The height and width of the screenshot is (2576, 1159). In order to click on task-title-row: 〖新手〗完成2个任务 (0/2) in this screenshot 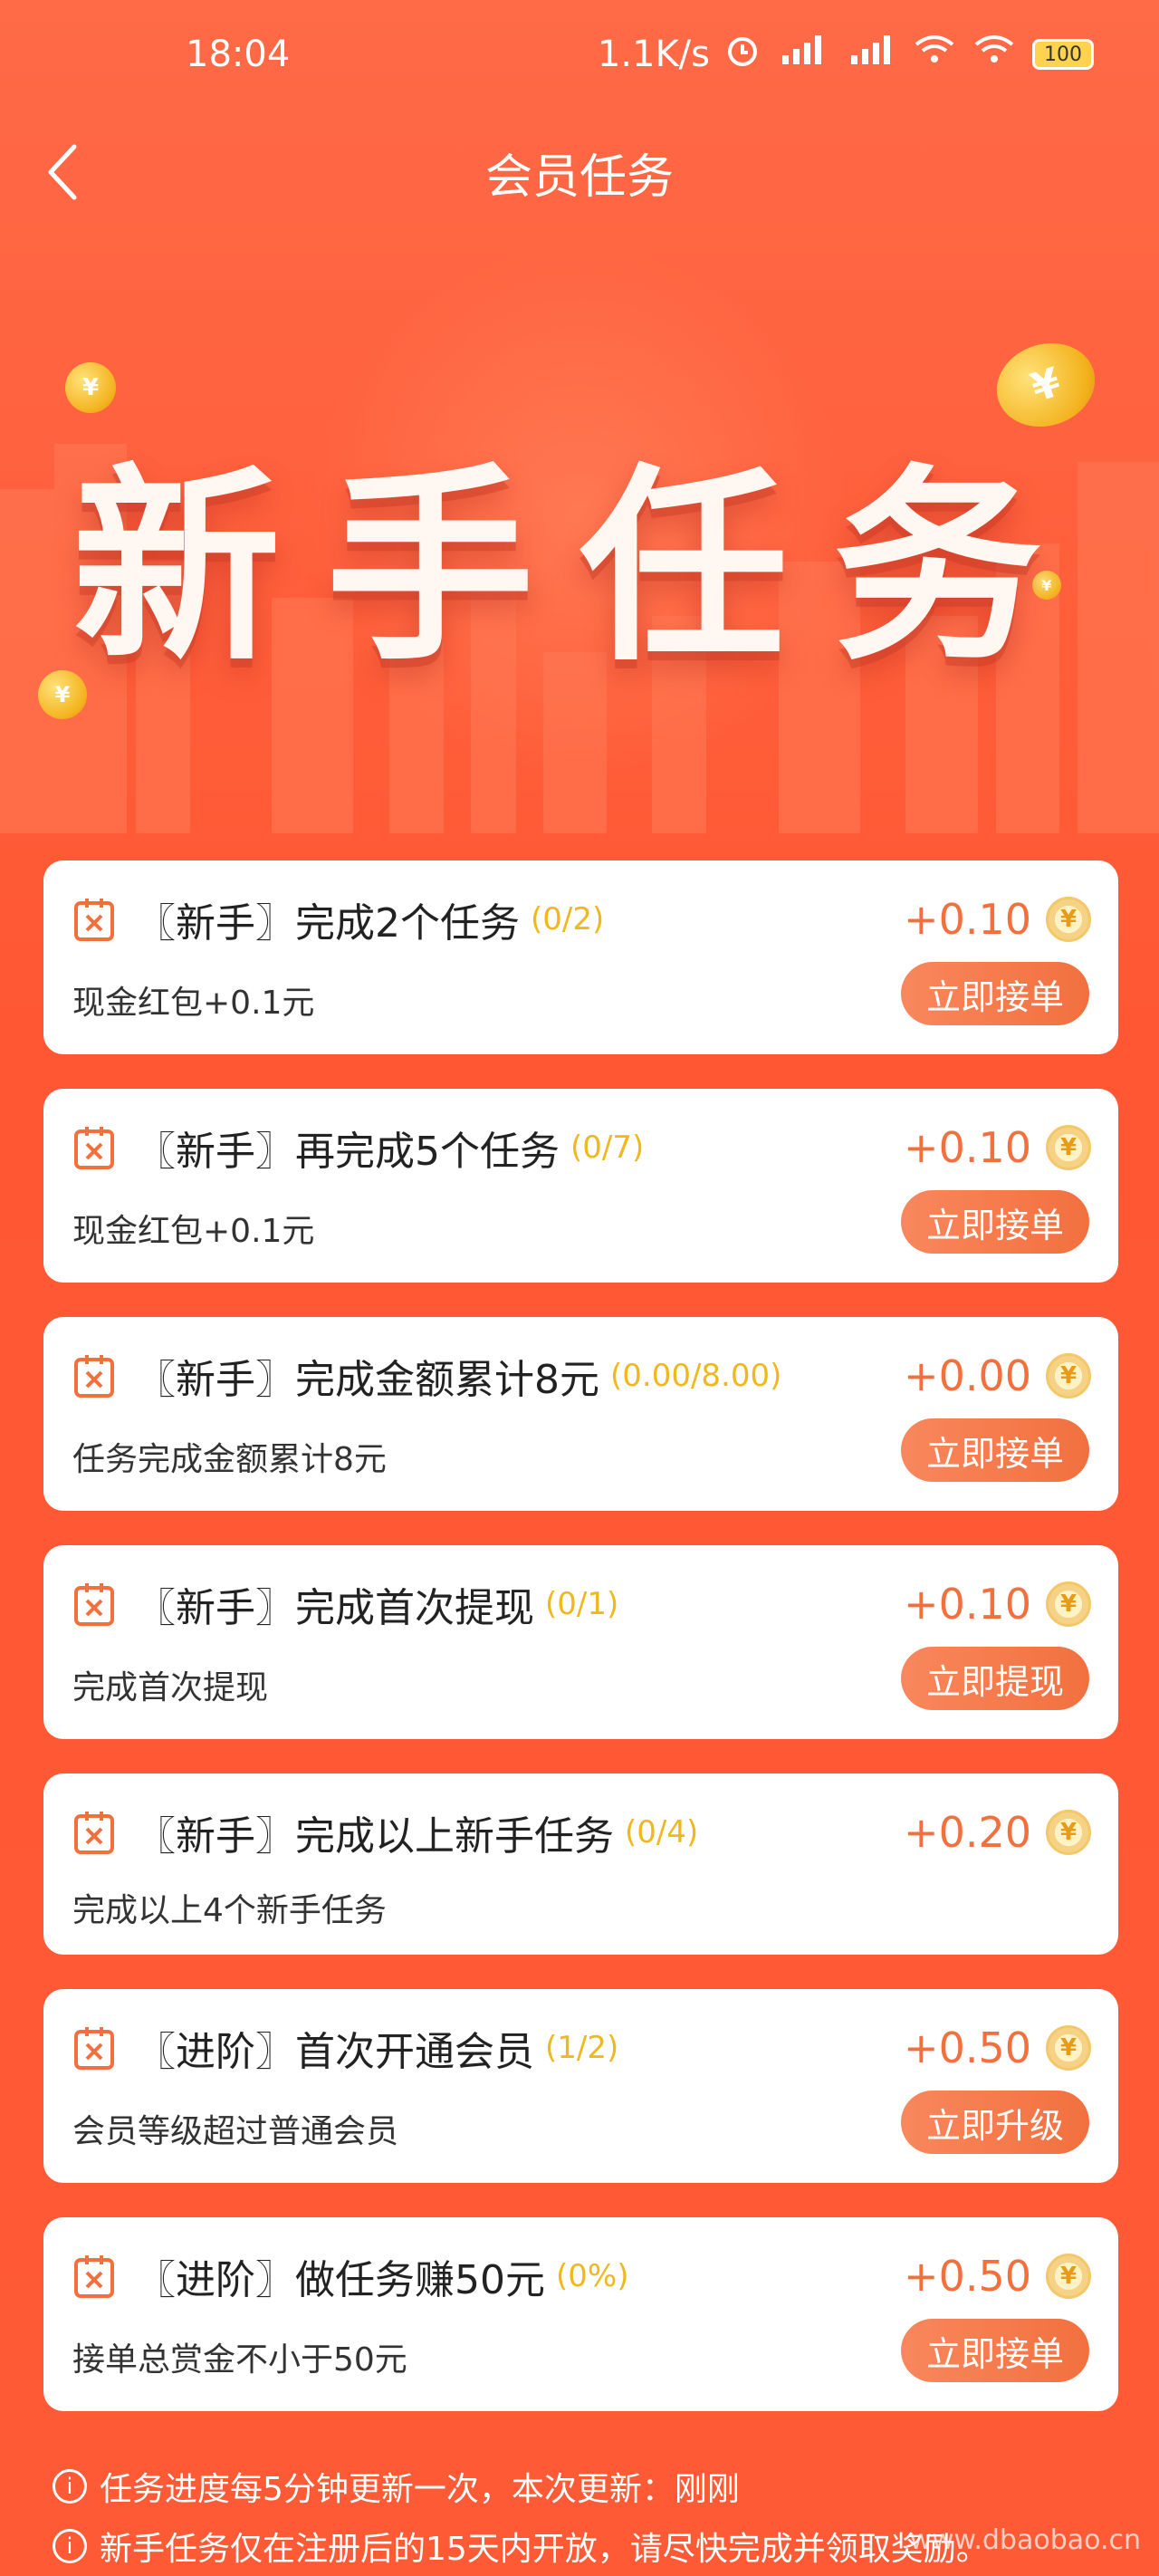, I will do `click(338, 919)`.